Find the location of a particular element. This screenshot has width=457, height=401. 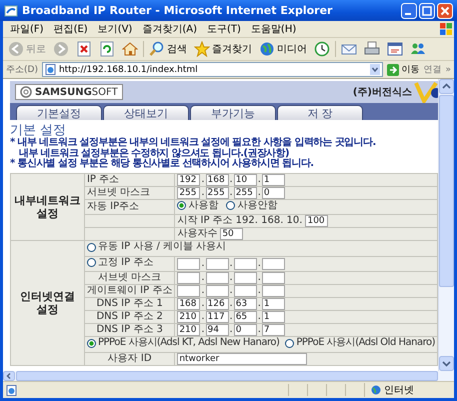

edit-window-icon is located at coordinates (395, 49).